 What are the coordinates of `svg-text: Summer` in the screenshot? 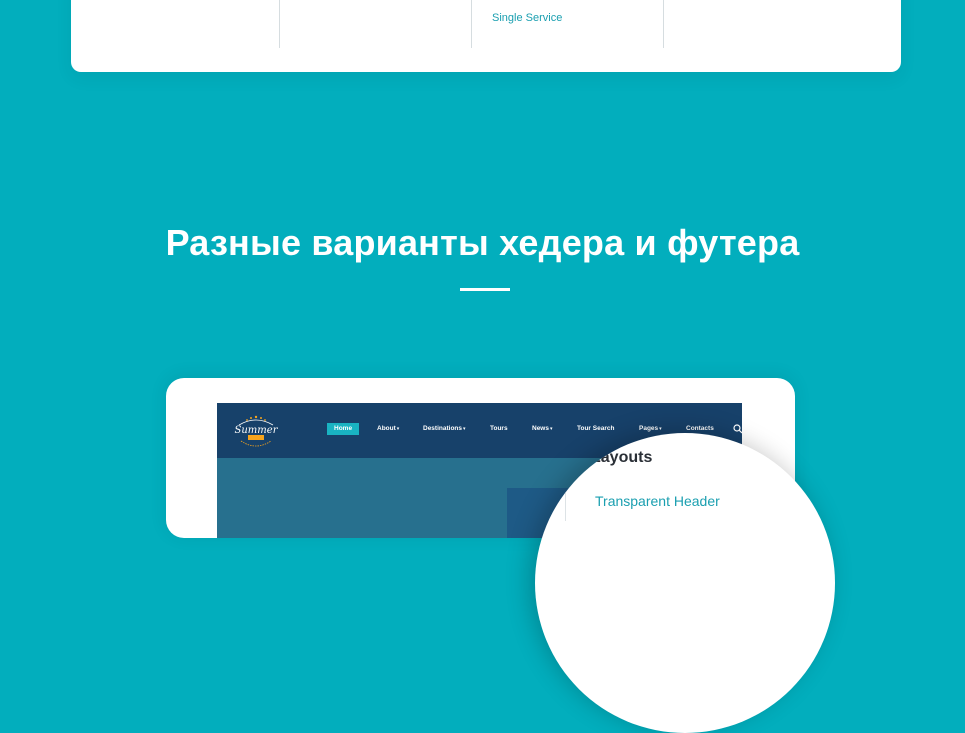 It's located at (257, 430).